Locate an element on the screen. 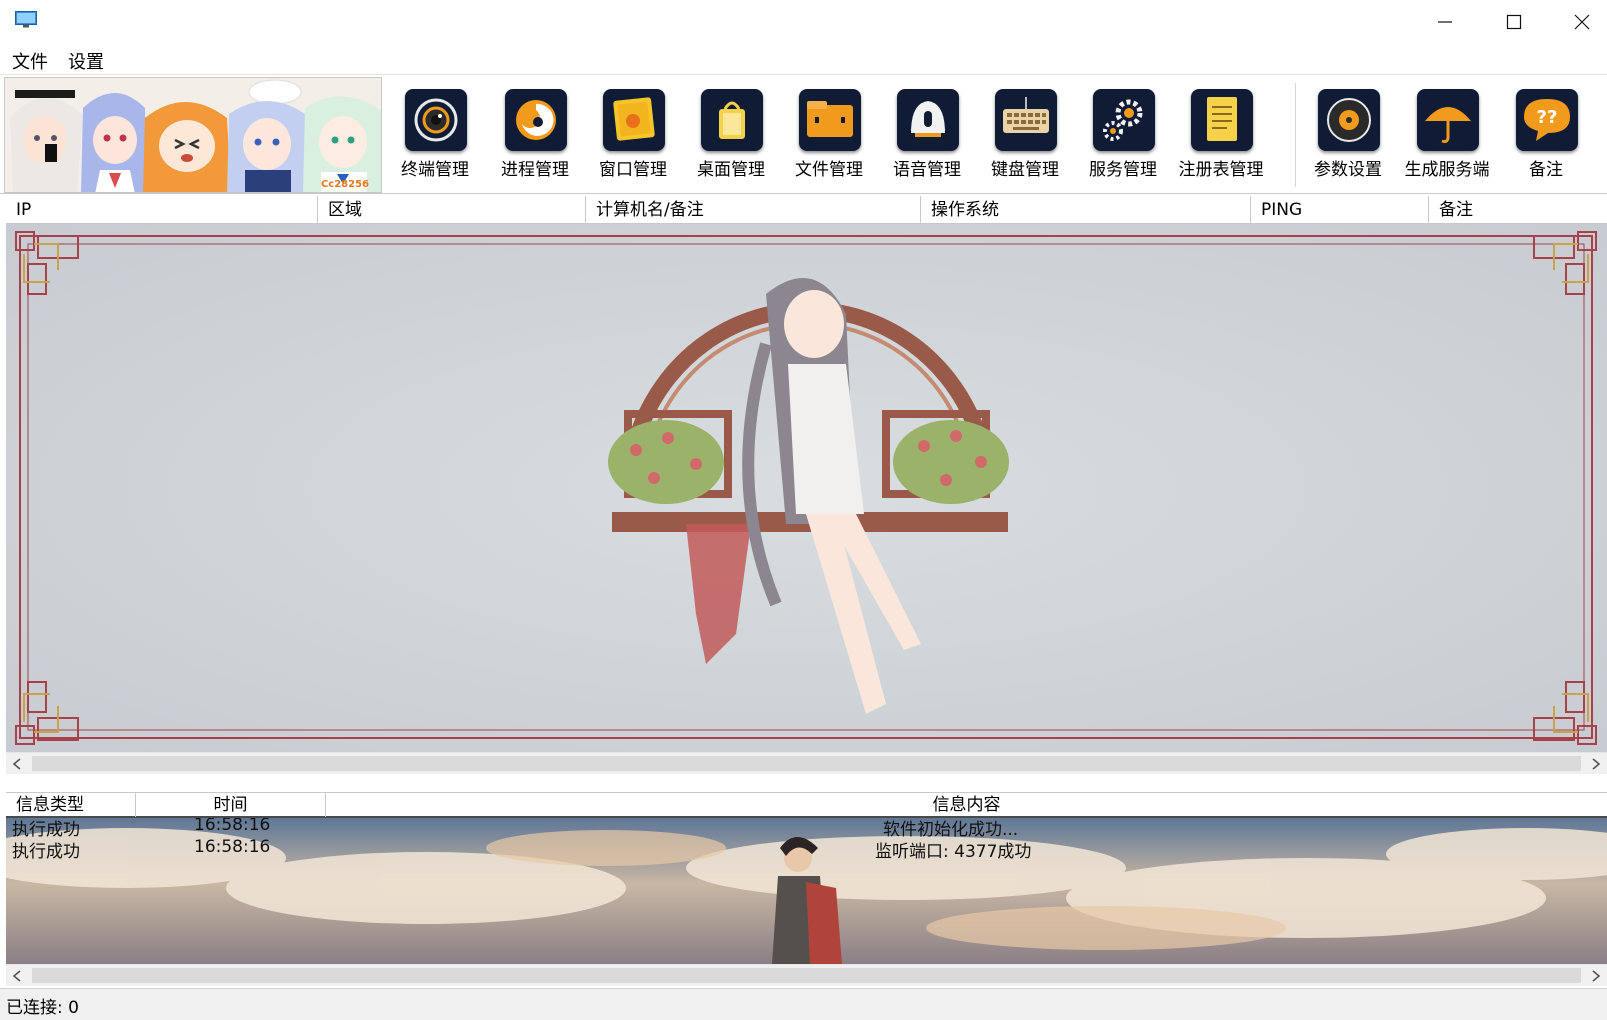  log-list-header: 信息类型 时间 信息内容 is located at coordinates (806, 805).